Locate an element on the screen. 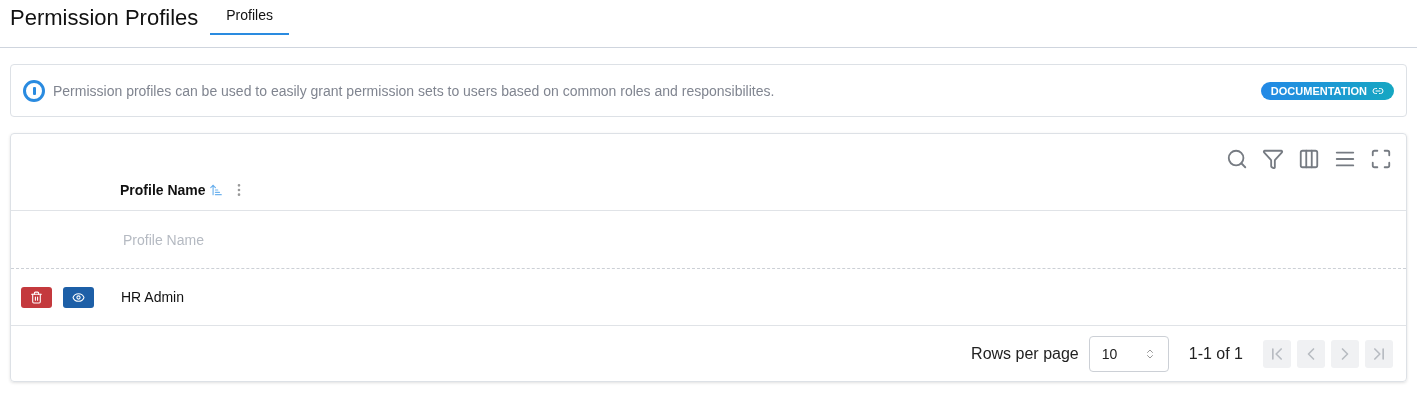 Image resolution: width=1417 pixels, height=413 pixels. view-button is located at coordinates (78, 297).